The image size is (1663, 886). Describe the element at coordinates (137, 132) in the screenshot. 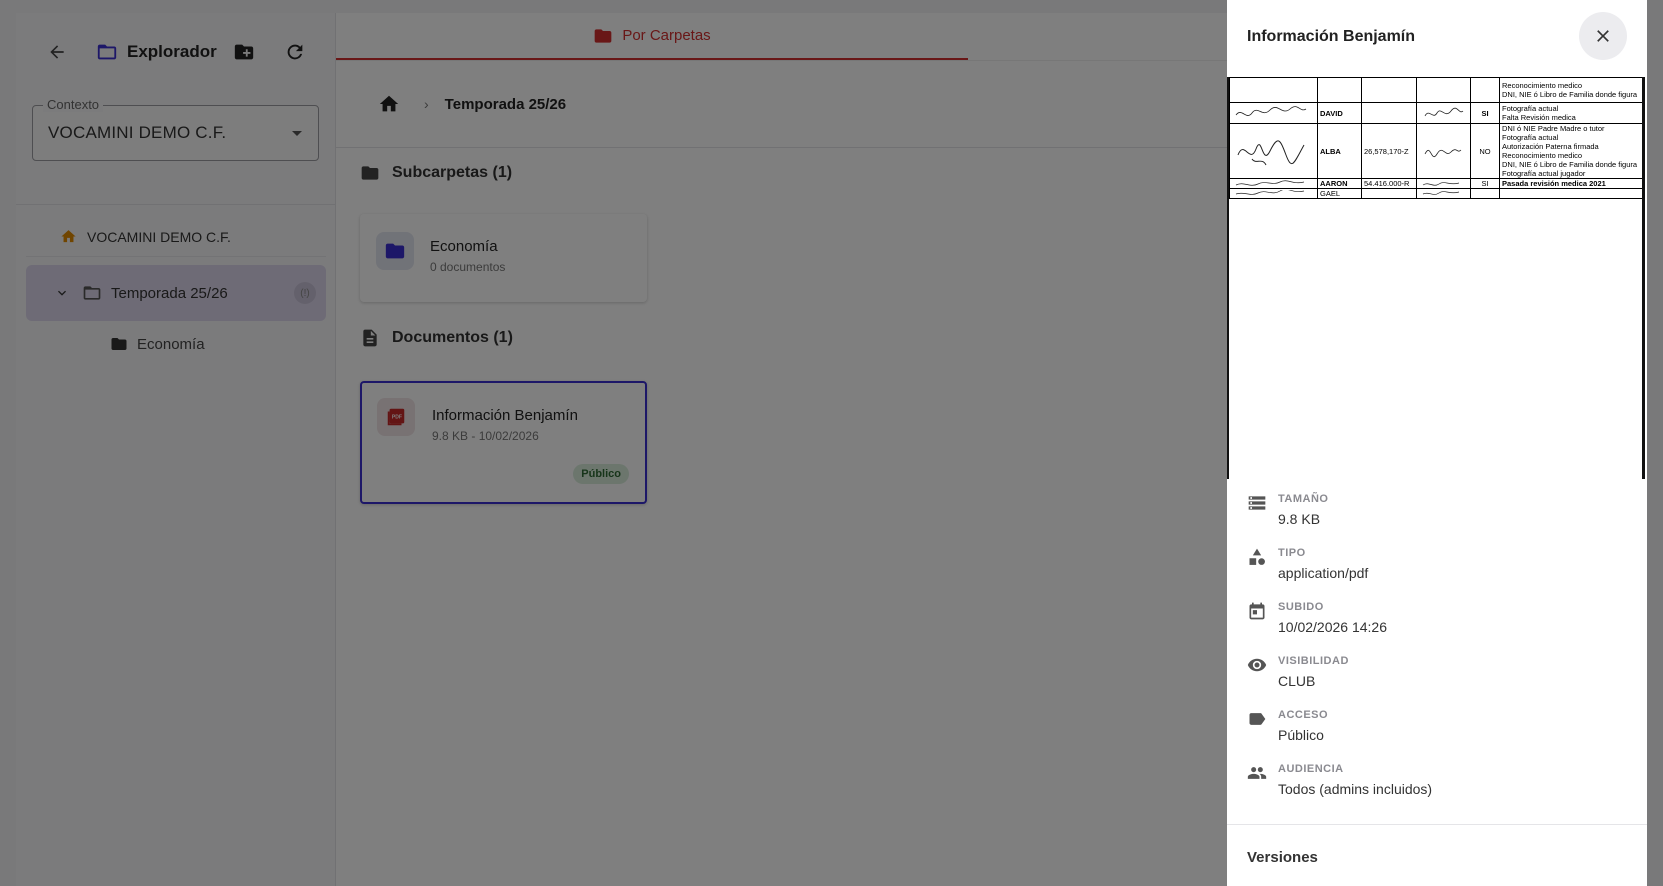

I see `context-value: VOCAMINI DEMO C.F.` at that location.